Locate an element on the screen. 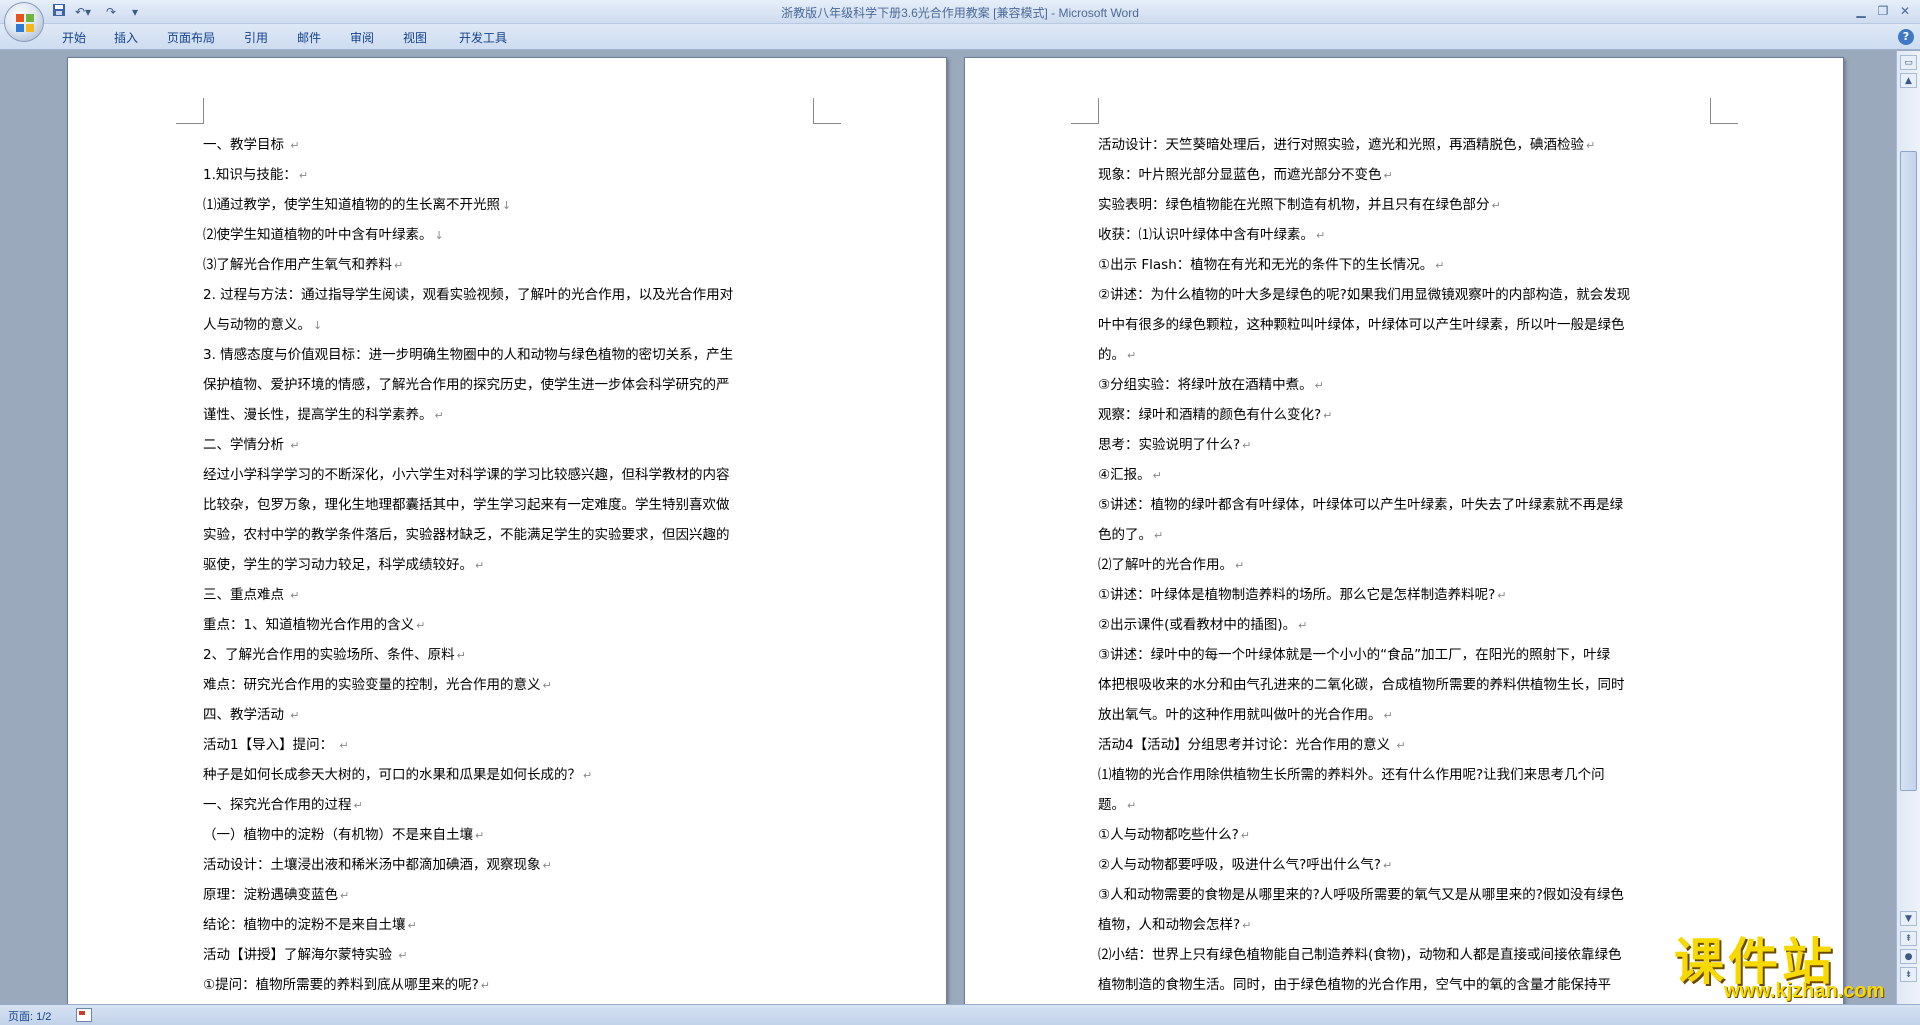  paragraph-line: ⑵了解叶的光合作用。 ↵ is located at coordinates (1400, 565).